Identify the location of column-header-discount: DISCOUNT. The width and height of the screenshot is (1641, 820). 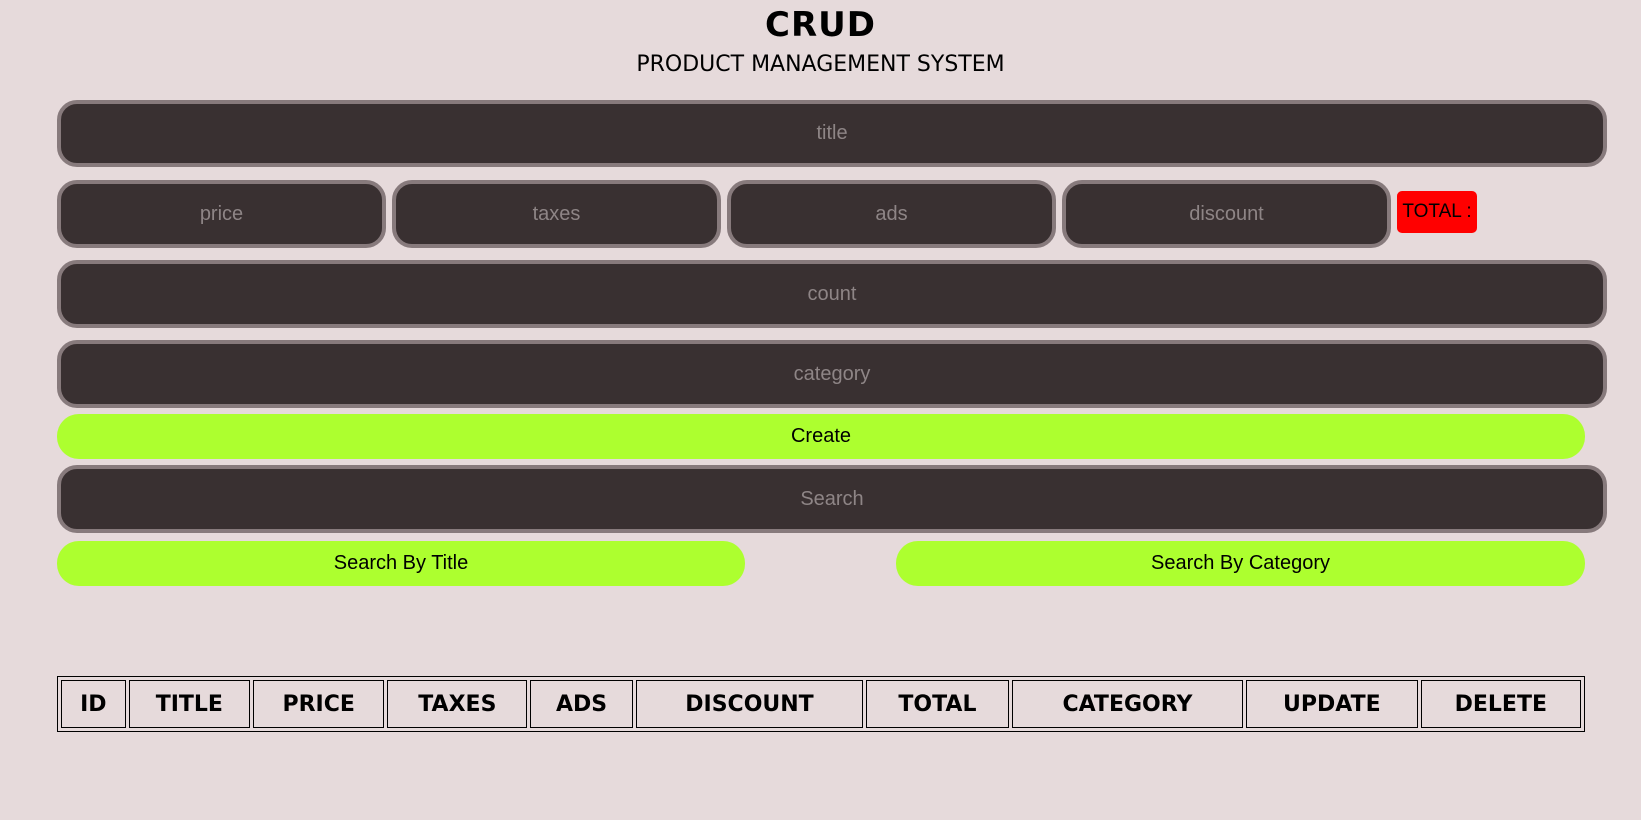
(749, 704).